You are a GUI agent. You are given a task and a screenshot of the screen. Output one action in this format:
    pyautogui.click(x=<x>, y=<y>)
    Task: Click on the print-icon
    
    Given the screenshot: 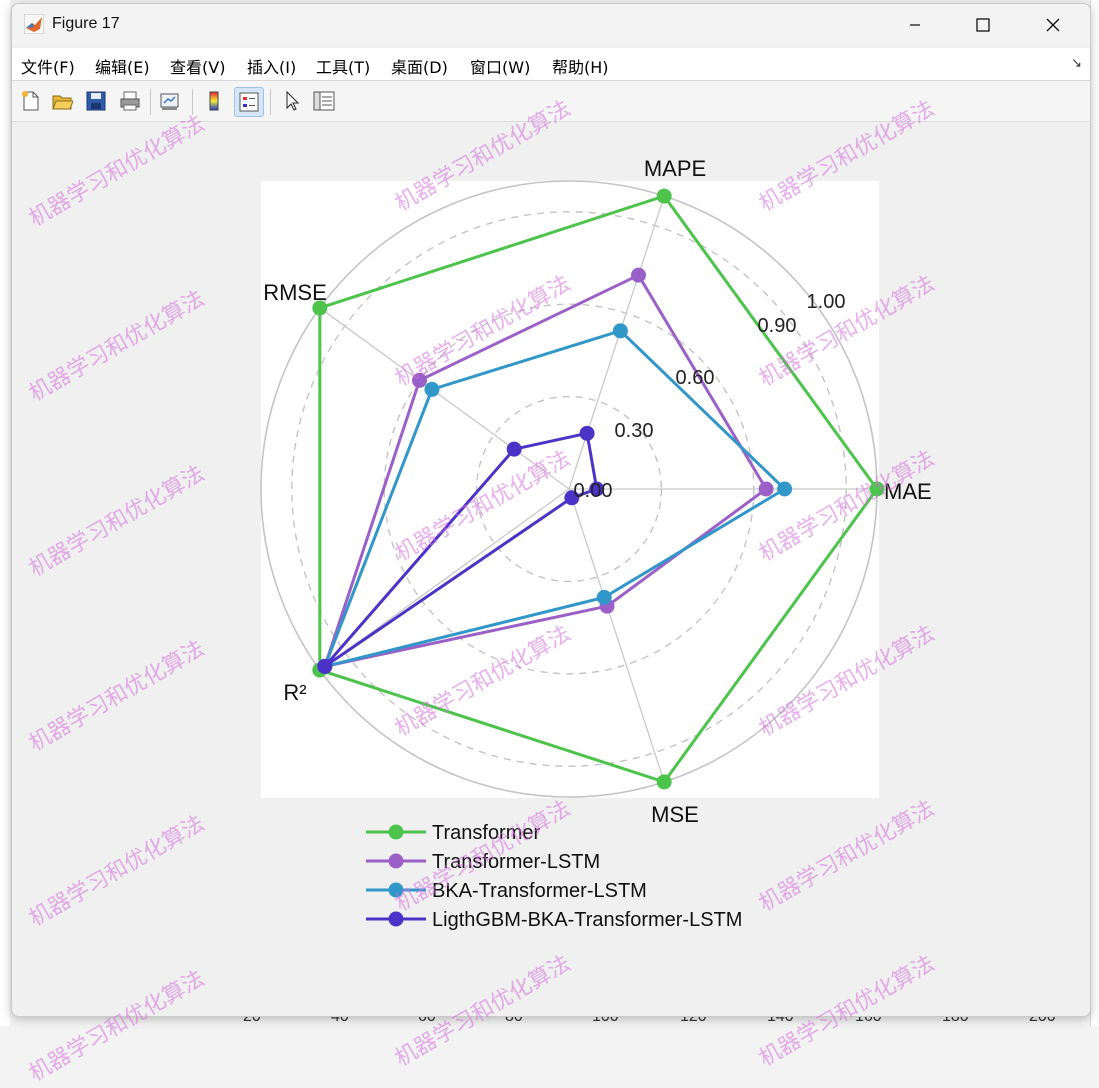 What is the action you would take?
    pyautogui.click(x=130, y=101)
    